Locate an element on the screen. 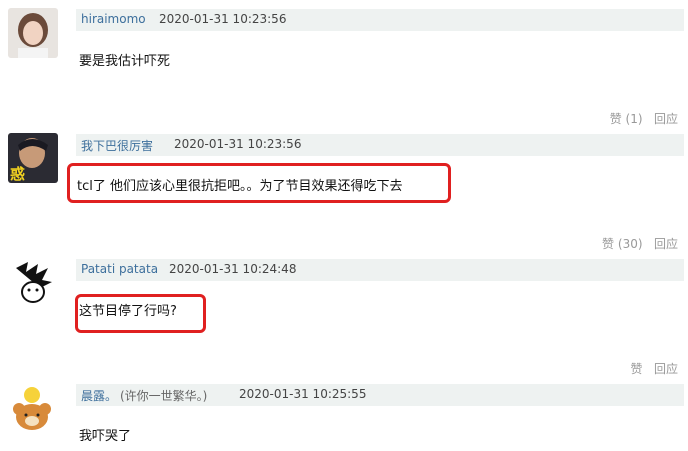 This screenshot has height=451, width=688. avatar-text: 惑 is located at coordinates (18, 174).